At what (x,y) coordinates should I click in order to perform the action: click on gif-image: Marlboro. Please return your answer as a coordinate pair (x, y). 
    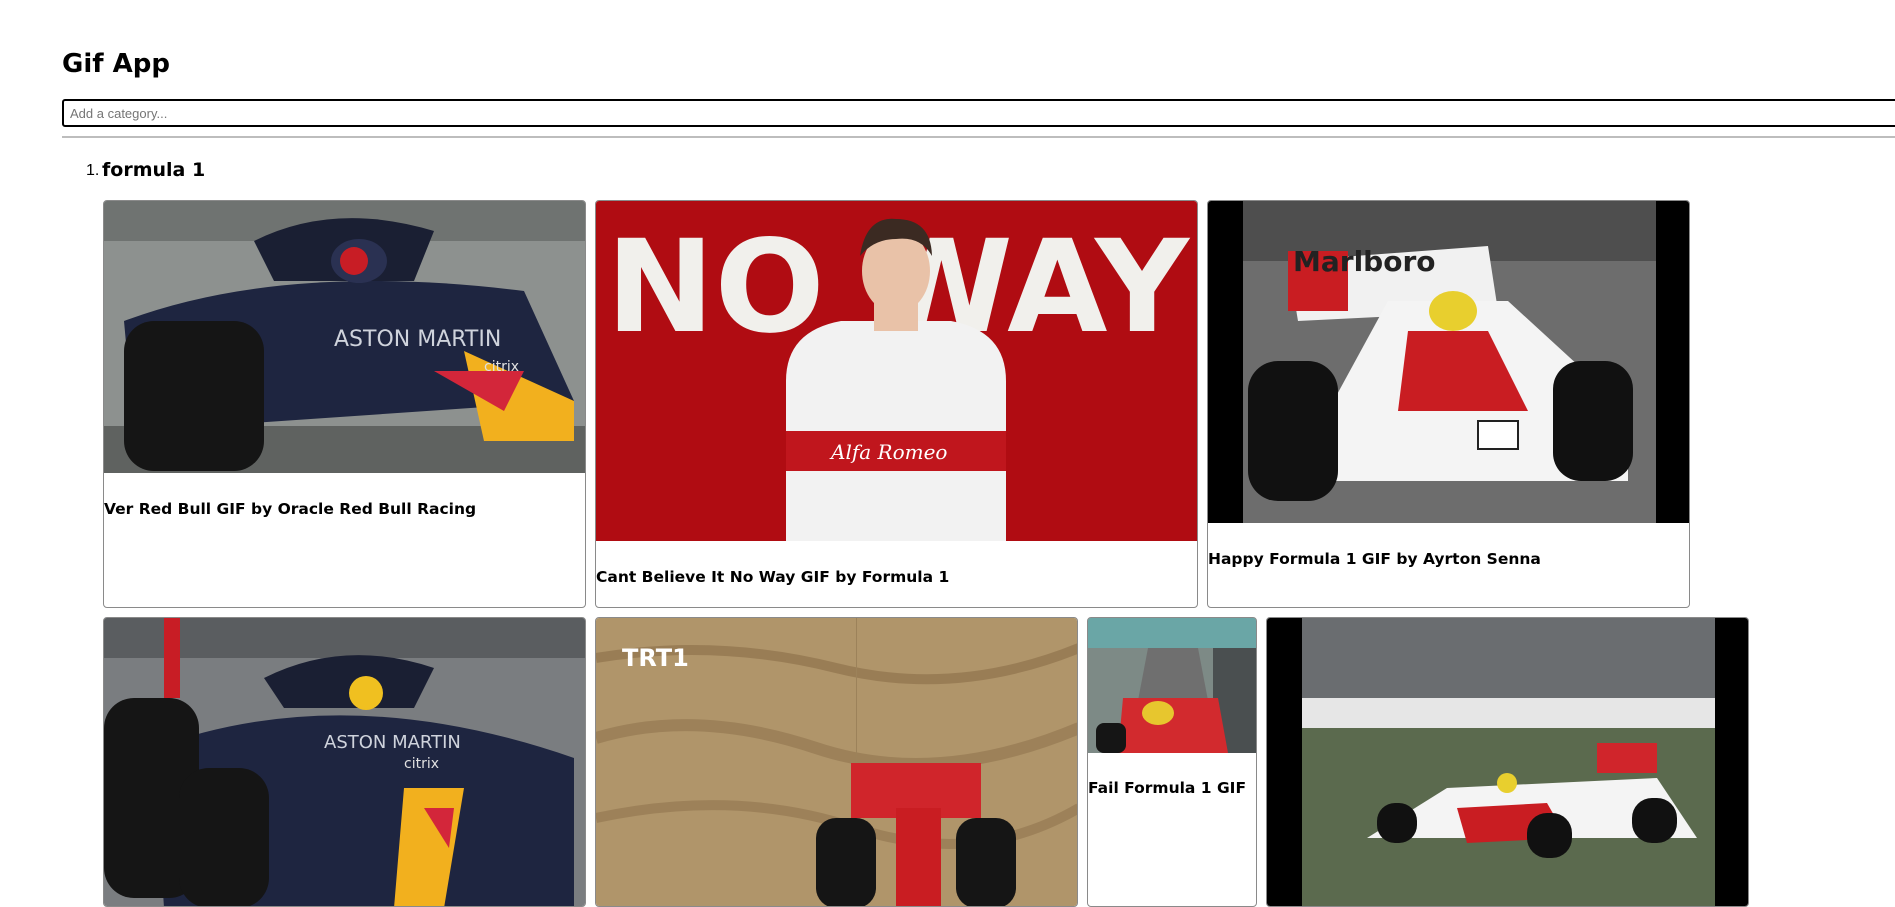
    Looking at the image, I should click on (1448, 362).